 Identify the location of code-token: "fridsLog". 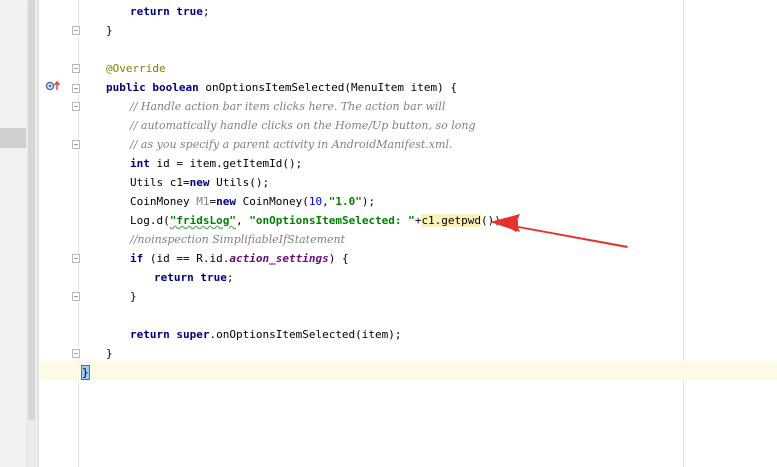
(202, 220).